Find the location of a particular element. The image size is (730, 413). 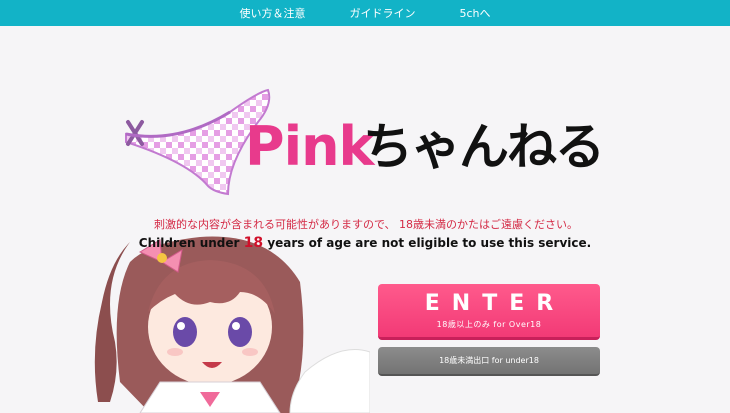

logo-text-channel: ちゃんねる is located at coordinates (484, 147).